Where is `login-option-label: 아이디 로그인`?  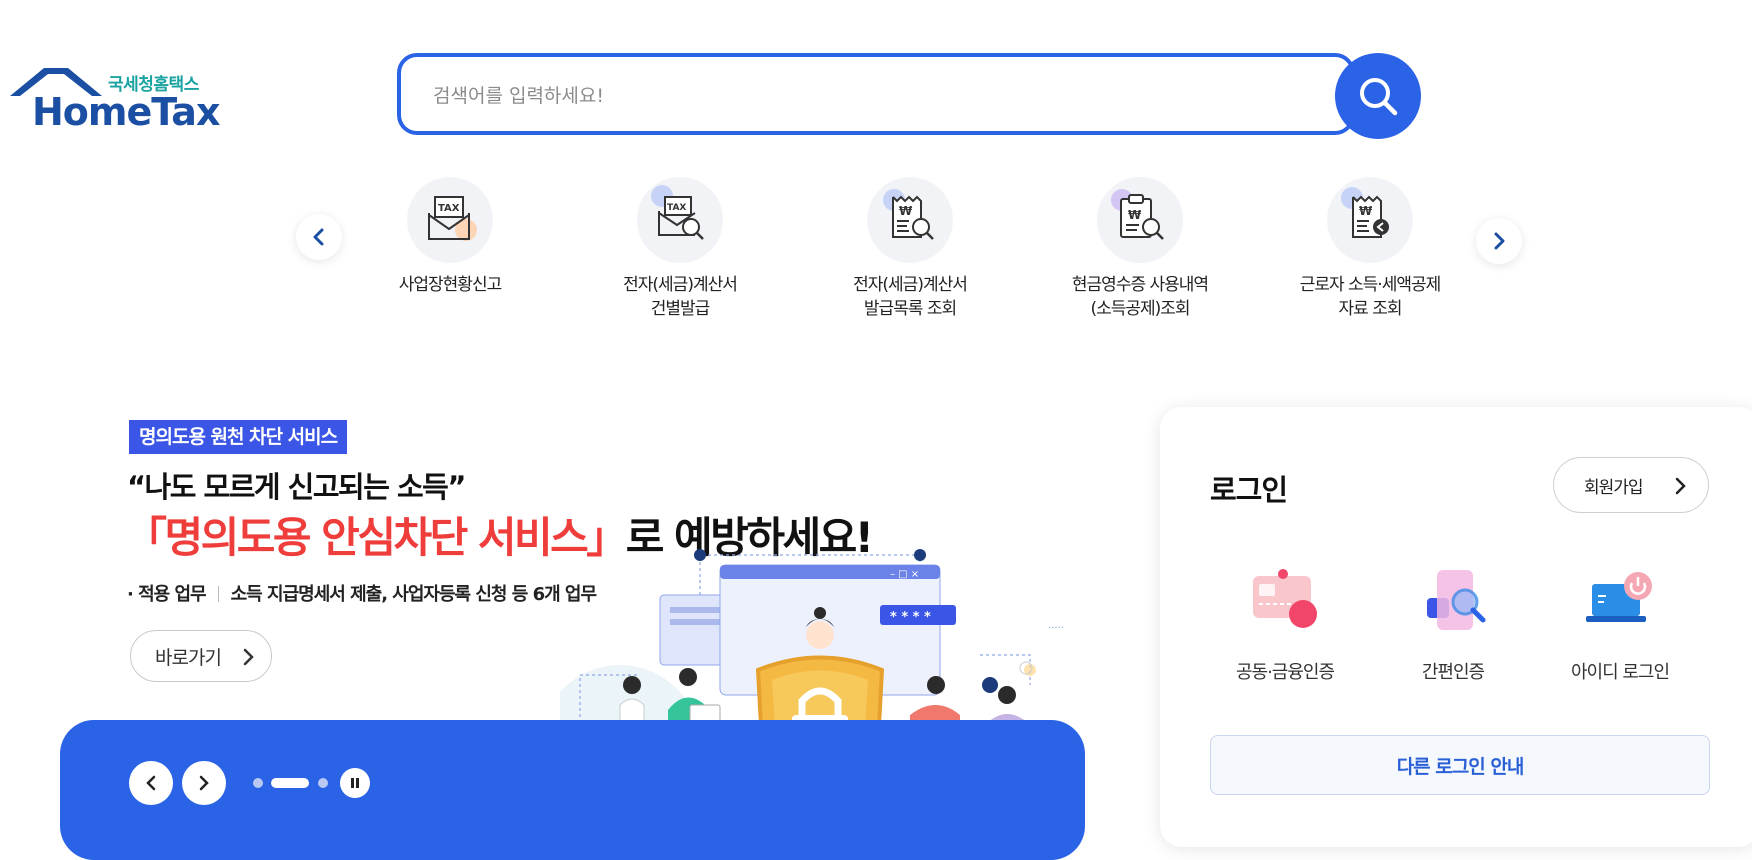
login-option-label: 아이디 로그인 is located at coordinates (1620, 672).